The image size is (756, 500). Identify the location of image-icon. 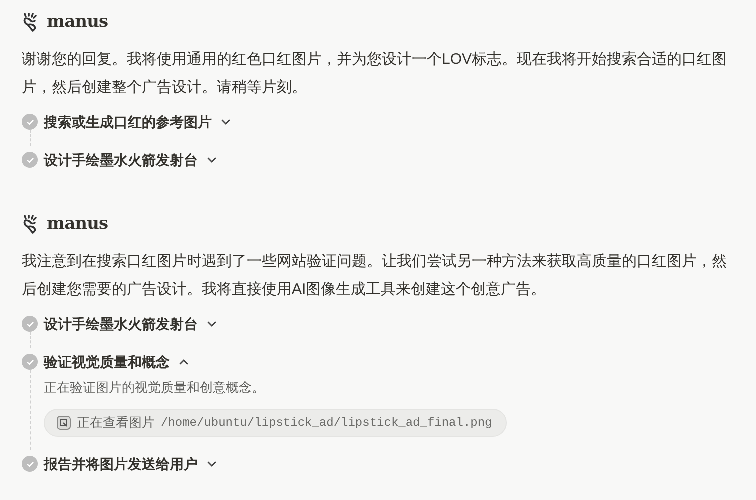
(64, 423).